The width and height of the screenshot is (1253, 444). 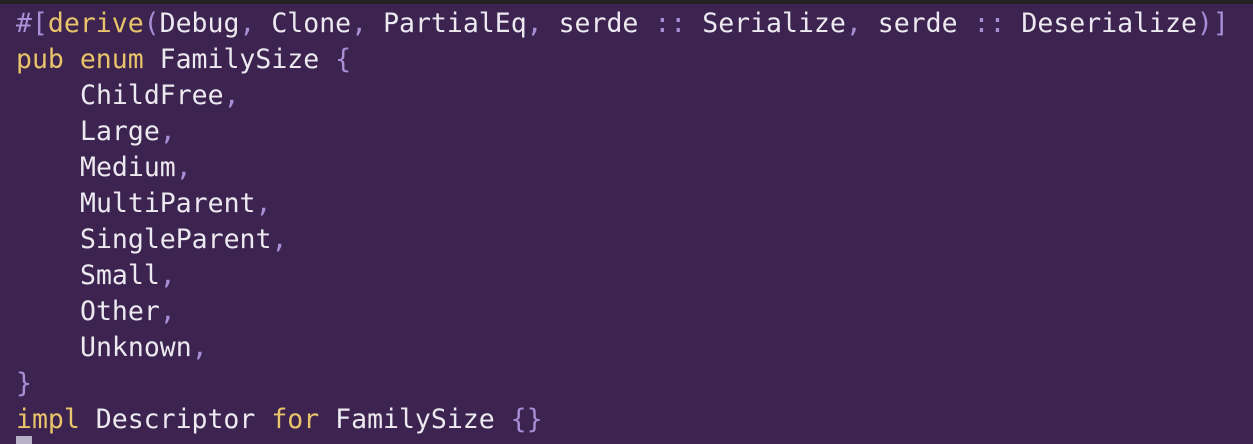 What do you see at coordinates (622, 132) in the screenshot?
I see `enum-variant: Large,` at bounding box center [622, 132].